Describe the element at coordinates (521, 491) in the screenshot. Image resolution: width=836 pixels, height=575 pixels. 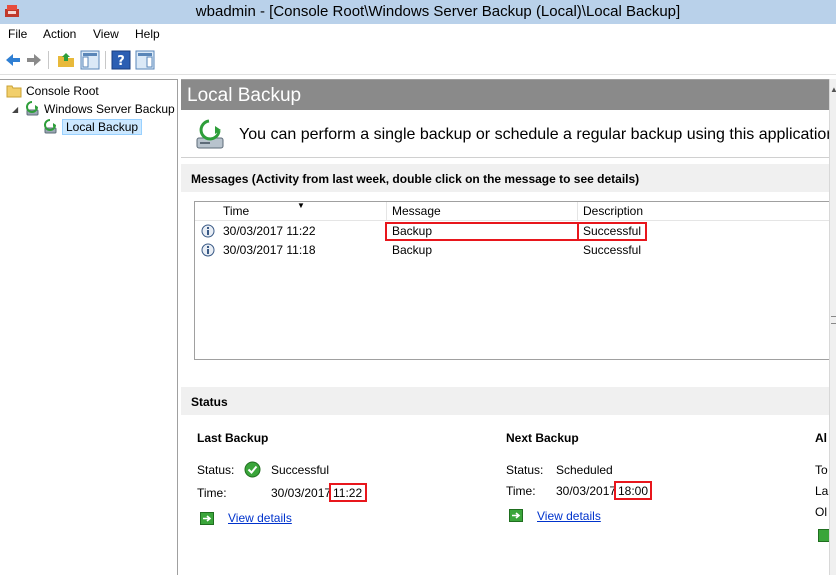
I see `next-backup-time-label: Time:` at that location.